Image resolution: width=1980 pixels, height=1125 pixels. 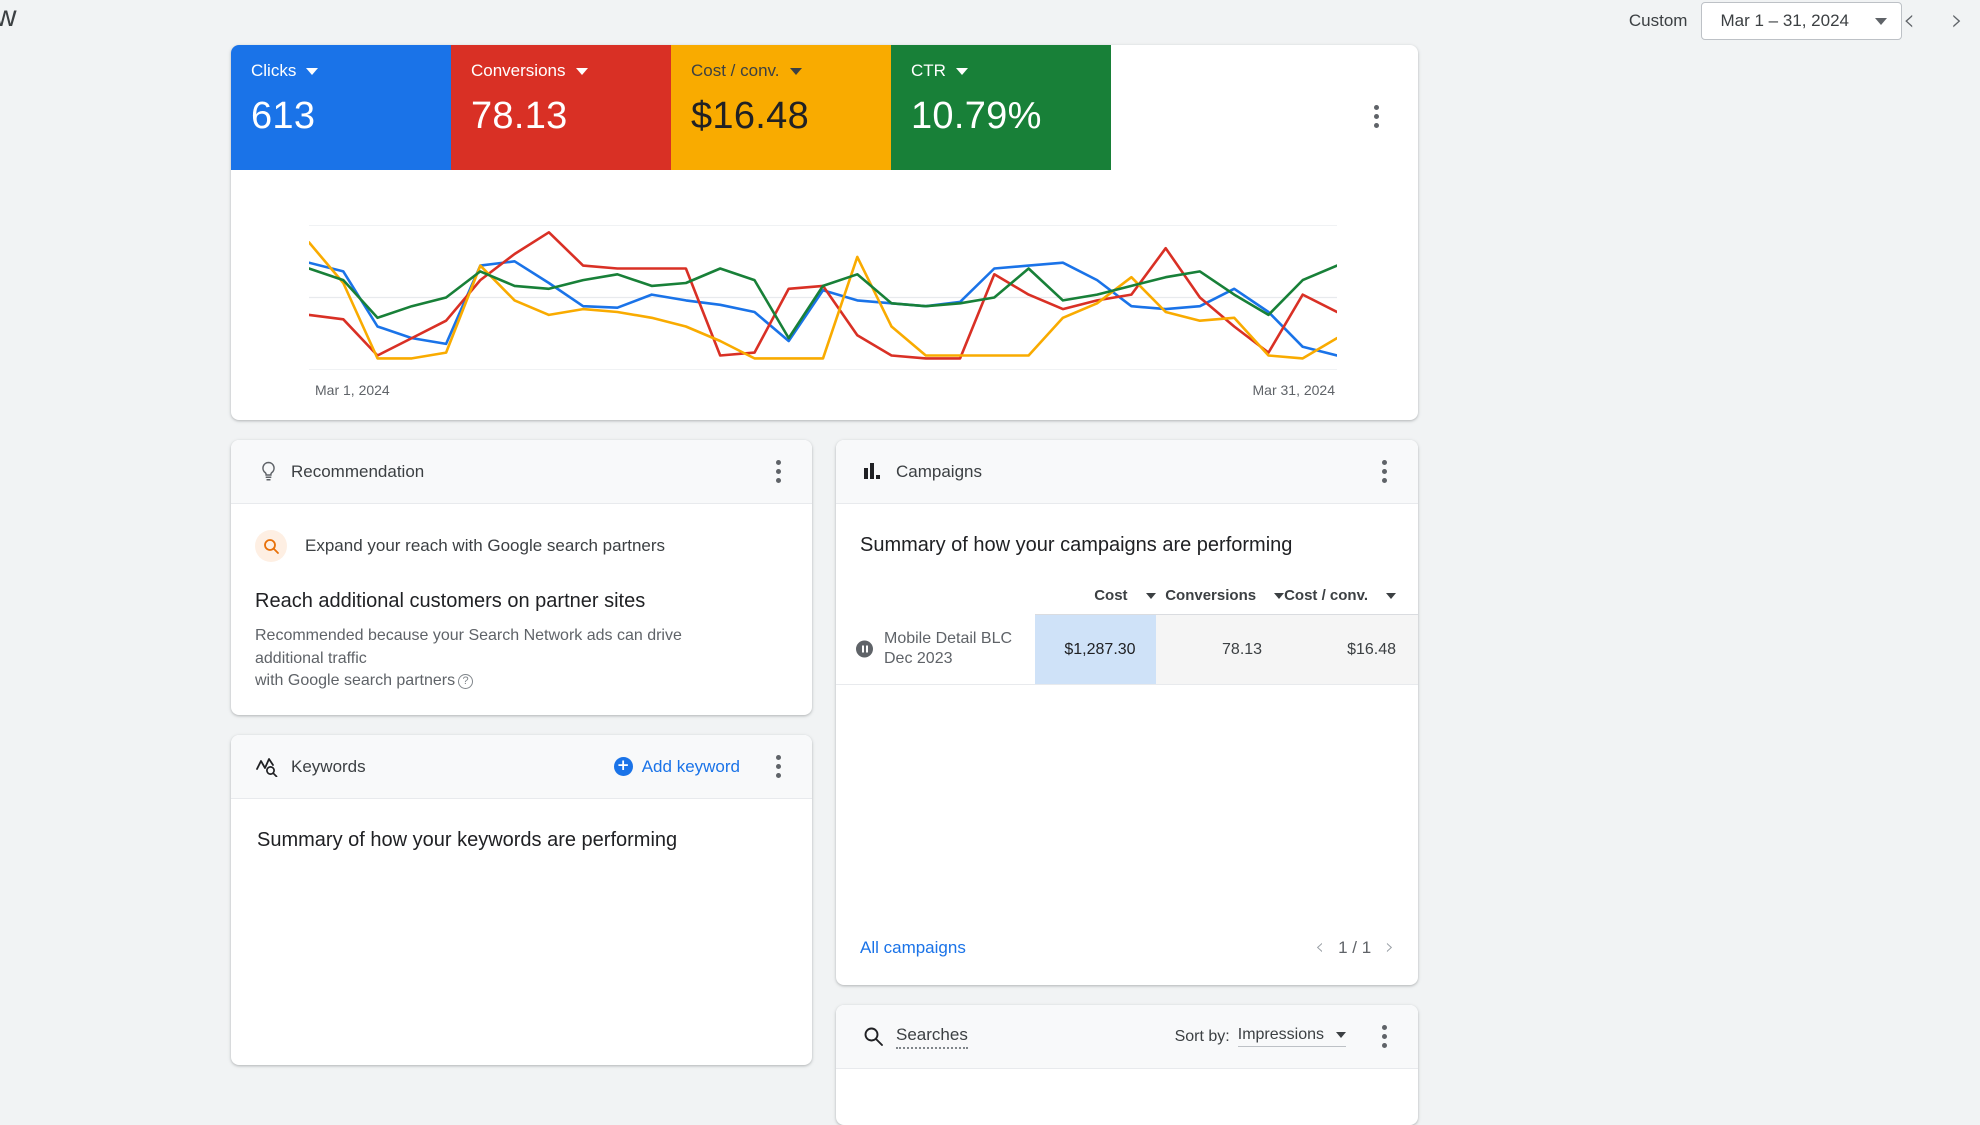 What do you see at coordinates (358, 471) in the screenshot?
I see `recommendation-panel-title: Recommendation` at bounding box center [358, 471].